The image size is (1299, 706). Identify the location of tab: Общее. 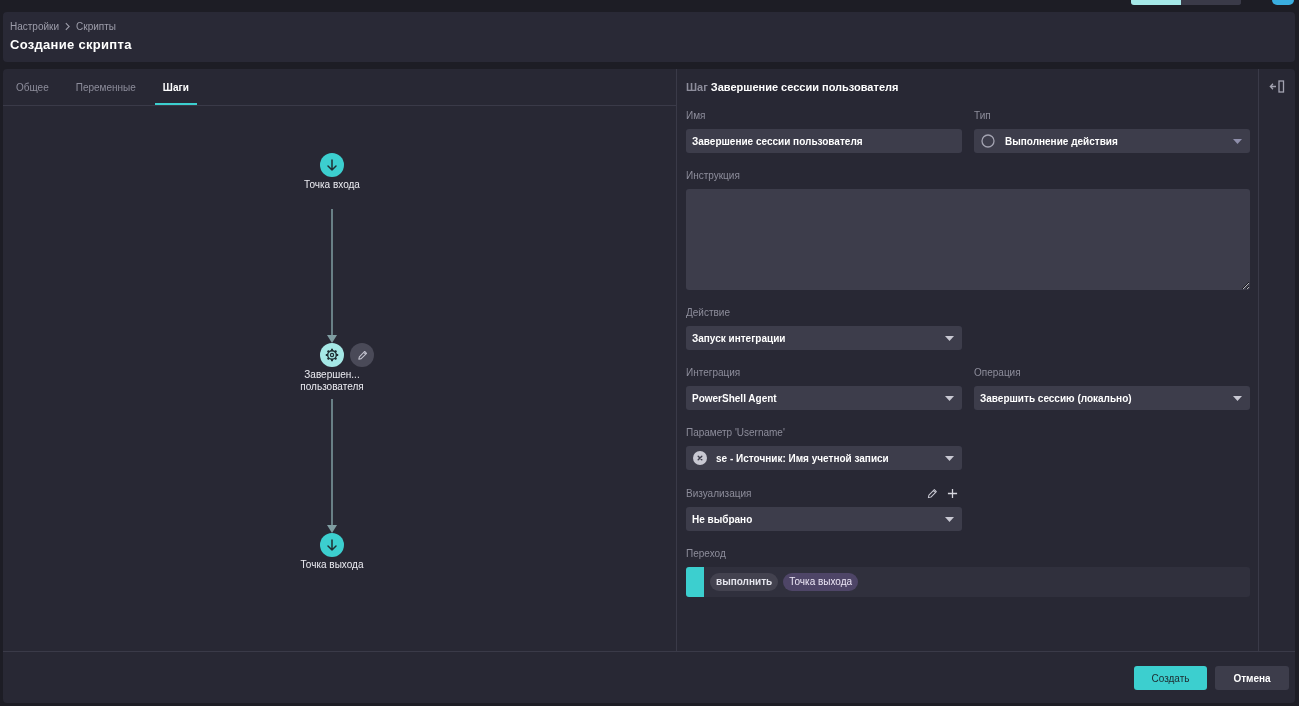
(32, 87).